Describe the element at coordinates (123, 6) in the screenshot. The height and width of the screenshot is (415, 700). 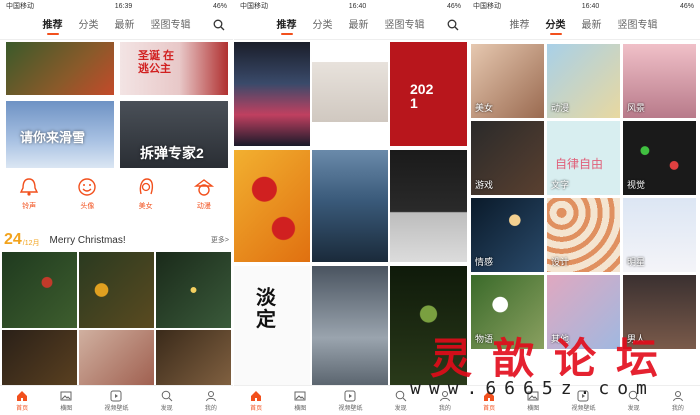
I see `status-time: 16:39` at that location.